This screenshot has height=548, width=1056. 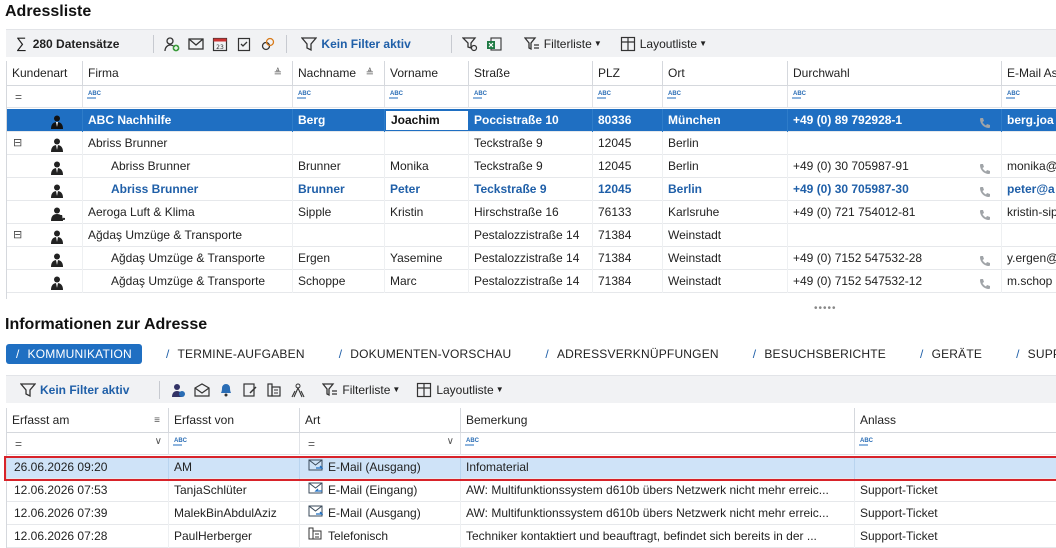 What do you see at coordinates (703, 43) in the screenshot?
I see `caret-down-icon: ▼` at bounding box center [703, 43].